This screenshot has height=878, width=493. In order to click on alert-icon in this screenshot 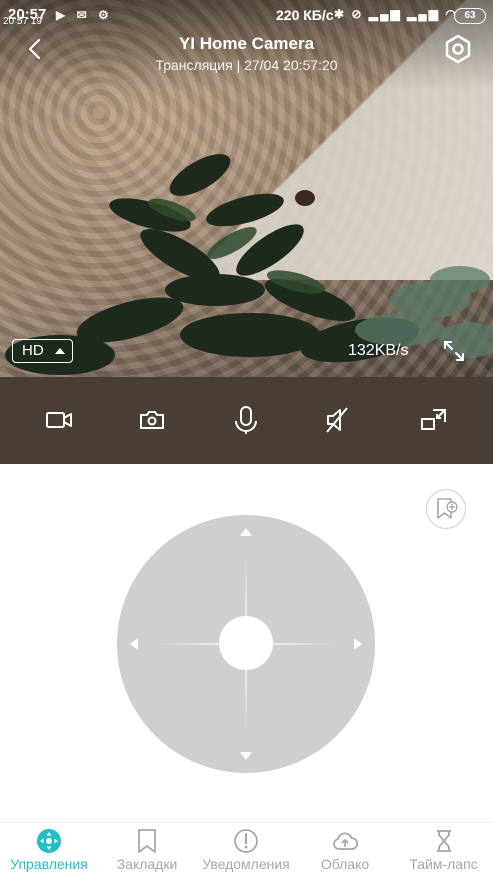, I will do `click(246, 841)`.